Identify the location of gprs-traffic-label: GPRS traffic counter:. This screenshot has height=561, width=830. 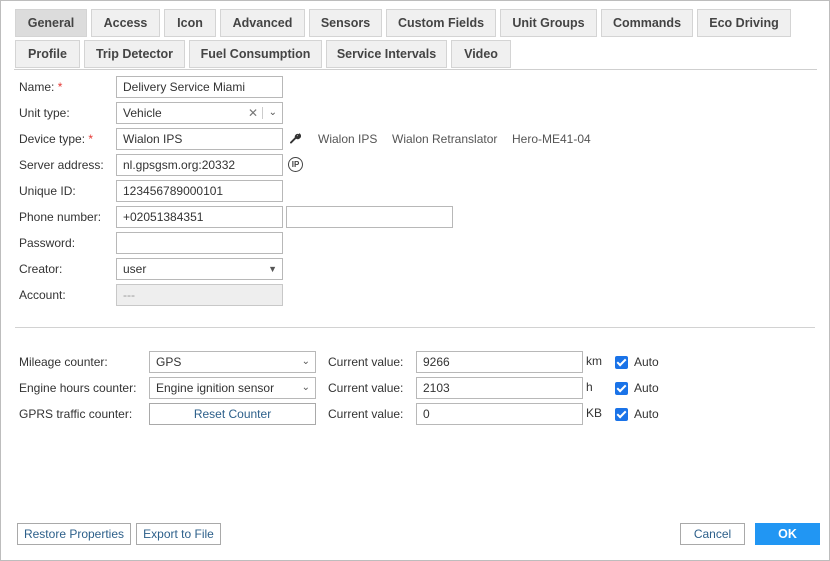
(76, 414).